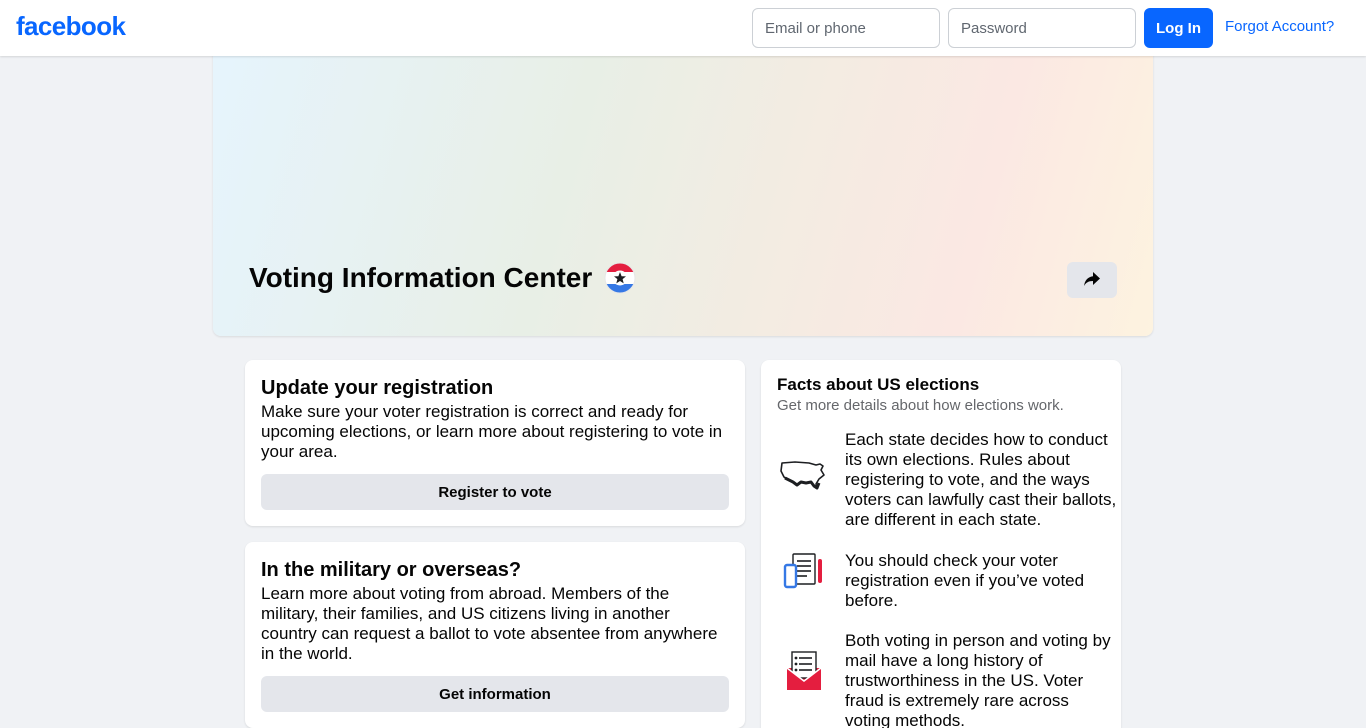  I want to click on register-to-vote-button: Register to vote, so click(495, 492).